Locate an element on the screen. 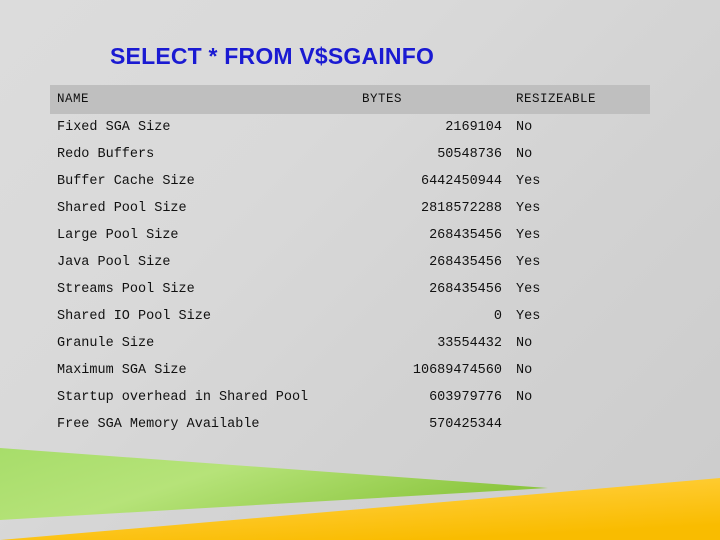 This screenshot has height=540, width=720. cell-bytes: 0 is located at coordinates (497, 316).